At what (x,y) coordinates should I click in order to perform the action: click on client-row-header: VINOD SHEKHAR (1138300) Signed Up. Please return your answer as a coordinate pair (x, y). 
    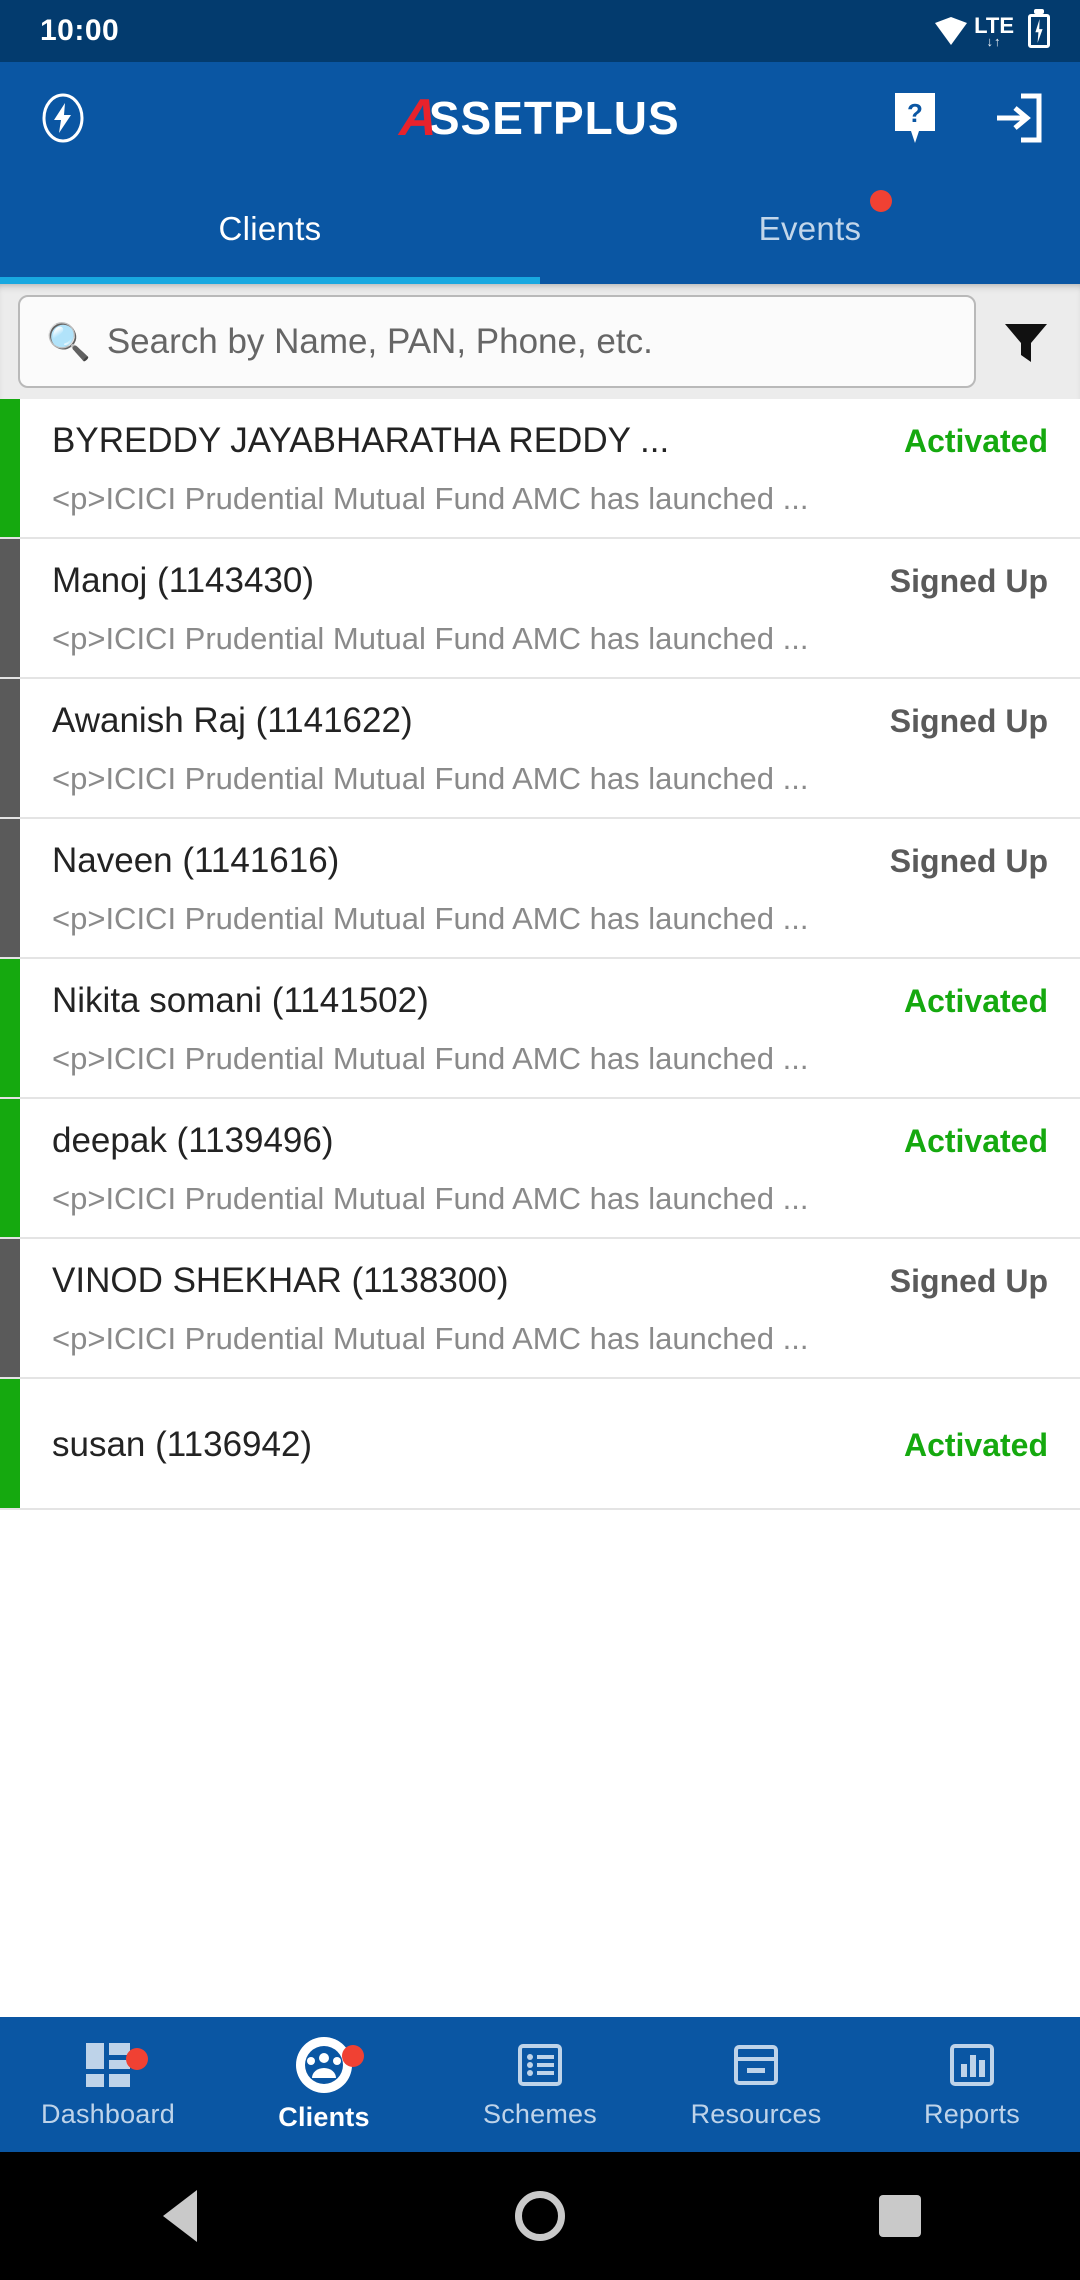
    Looking at the image, I should click on (550, 1281).